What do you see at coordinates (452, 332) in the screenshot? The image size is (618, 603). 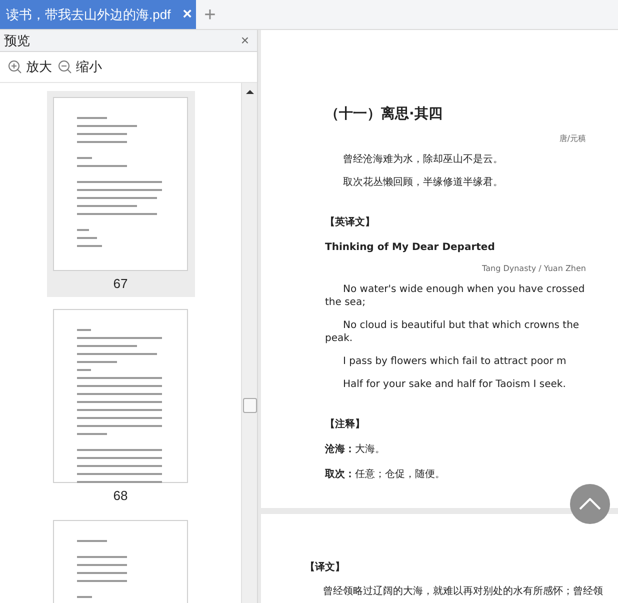 I see `verse-line: No cloud is beautiful but that which crowns the peak.` at bounding box center [452, 332].